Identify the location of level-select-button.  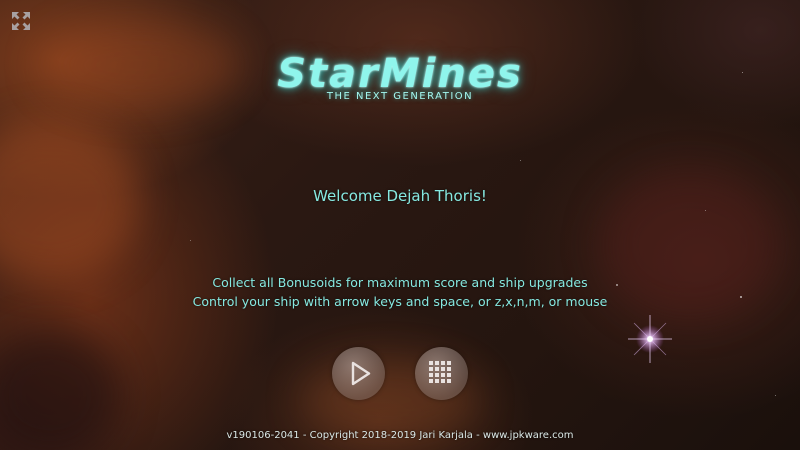
(441, 373).